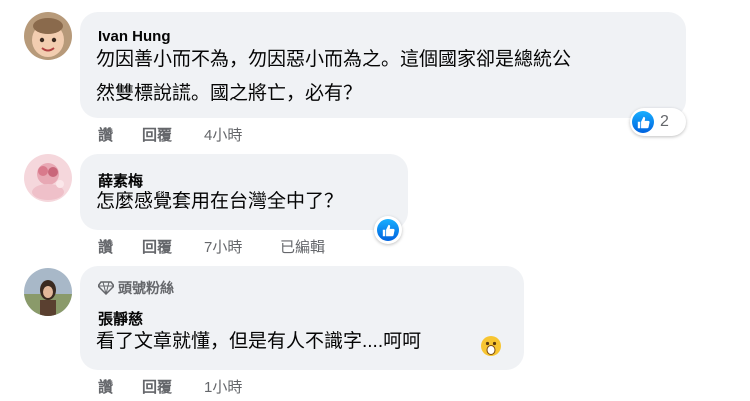 This screenshot has height=401, width=750. I want to click on comment-author: Ivan Hung, so click(134, 36).